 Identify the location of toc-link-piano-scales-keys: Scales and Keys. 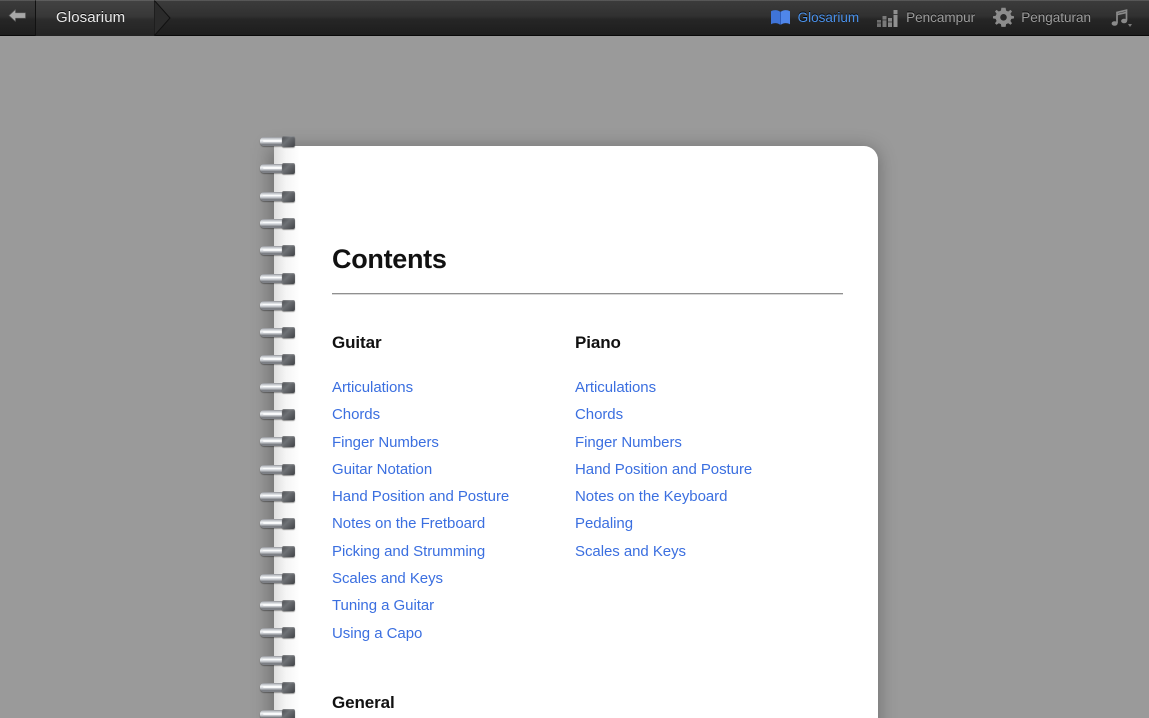
(696, 551).